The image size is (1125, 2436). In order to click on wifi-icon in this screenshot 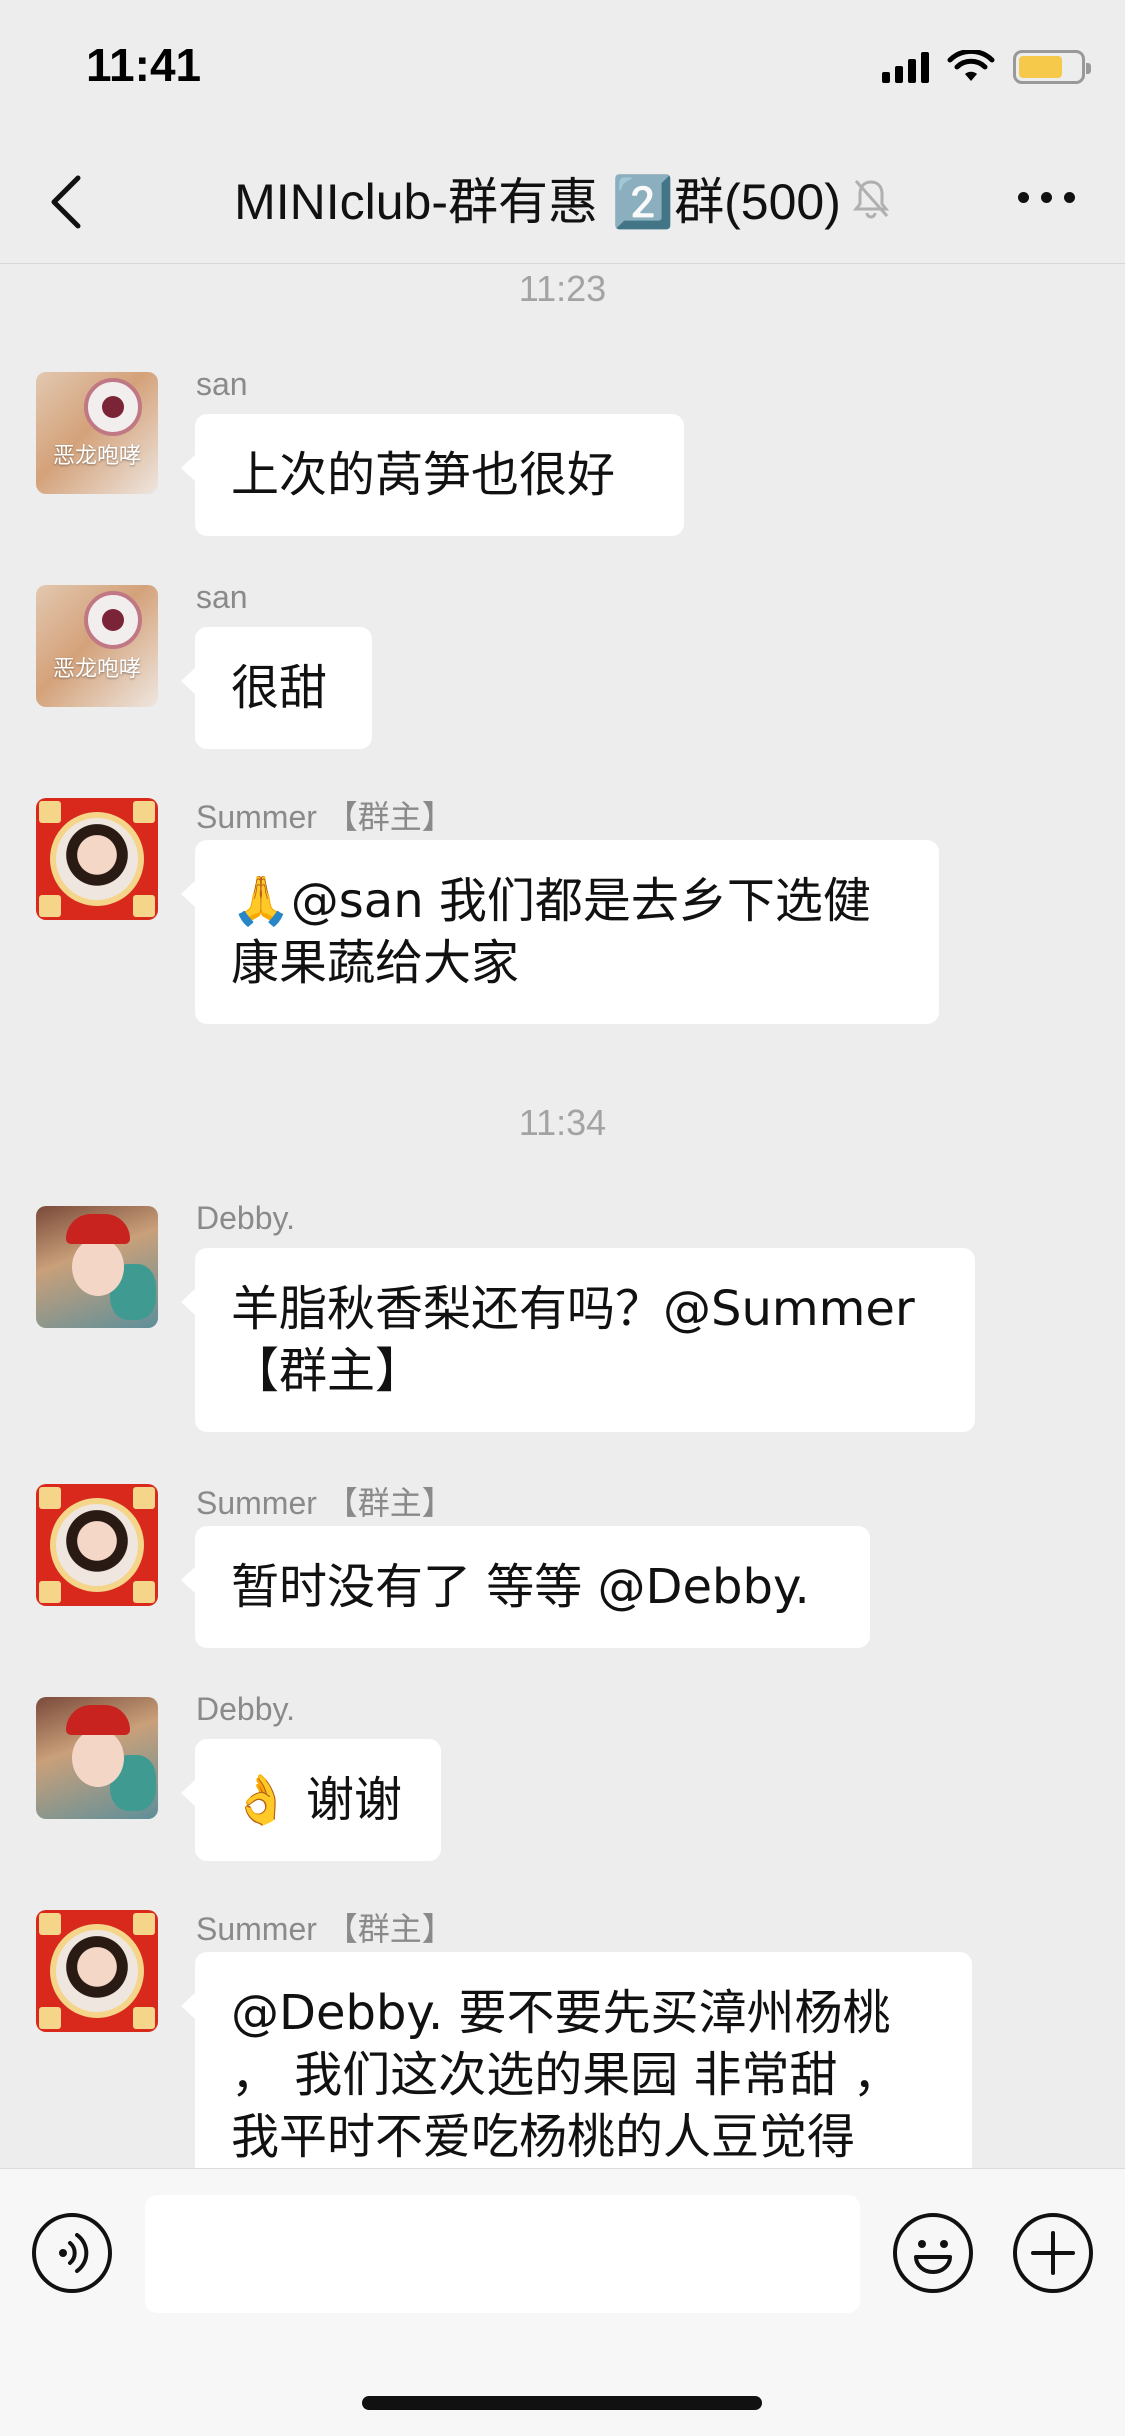, I will do `click(971, 65)`.